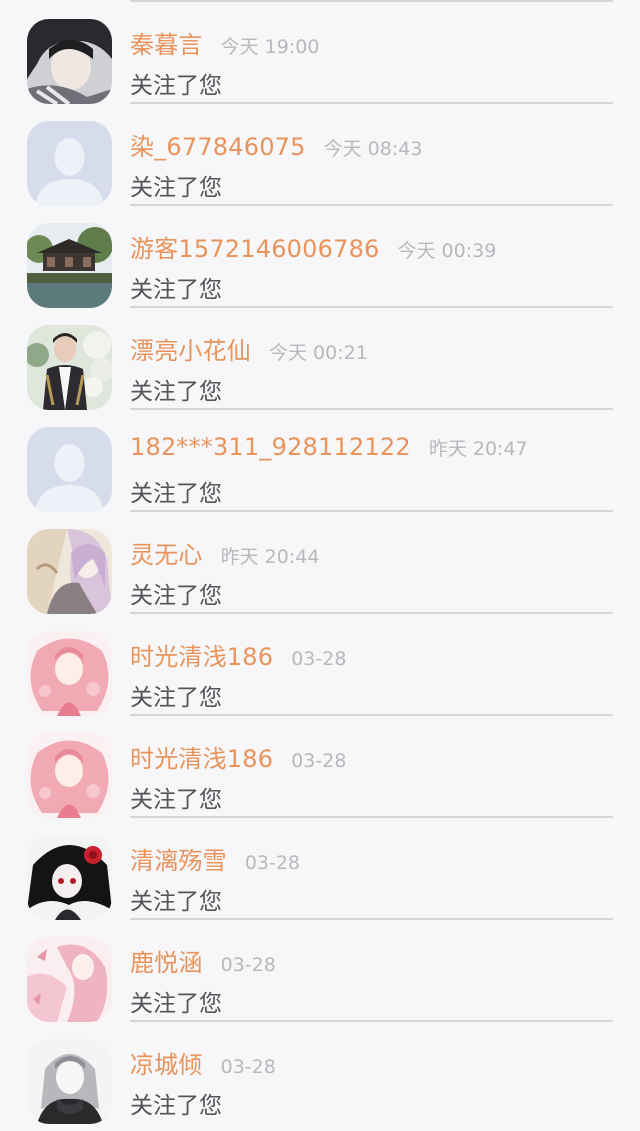 This screenshot has width=640, height=1131. What do you see at coordinates (166, 1062) in the screenshot?
I see `user-name: 凉城倾` at bounding box center [166, 1062].